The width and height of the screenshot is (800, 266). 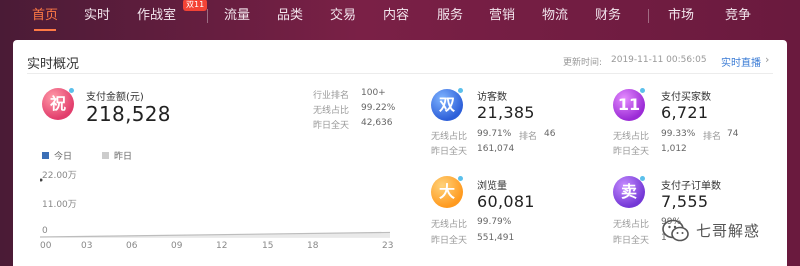 What do you see at coordinates (156, 16) in the screenshot?
I see `nav-item-war-room: 作战室` at bounding box center [156, 16].